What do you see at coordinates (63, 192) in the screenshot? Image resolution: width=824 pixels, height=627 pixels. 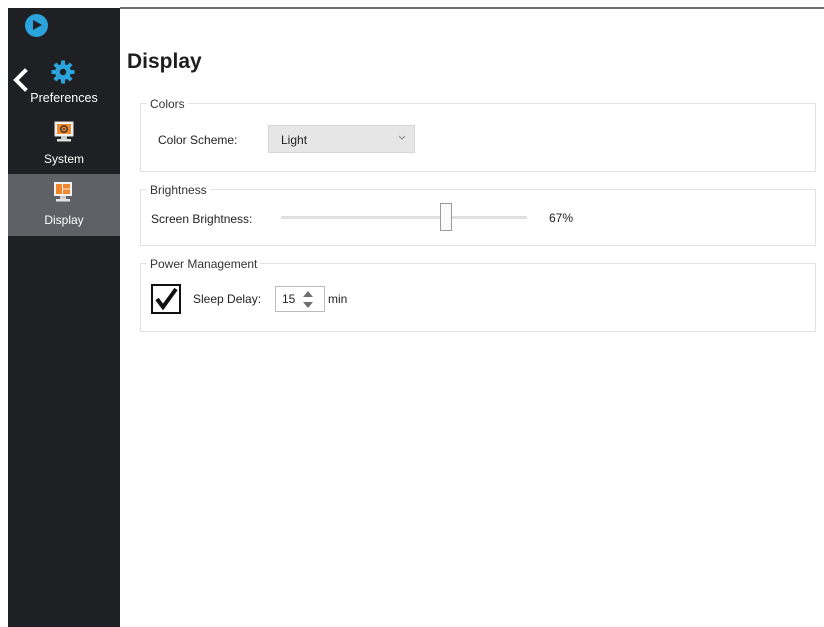 I see `display-layout-icon` at bounding box center [63, 192].